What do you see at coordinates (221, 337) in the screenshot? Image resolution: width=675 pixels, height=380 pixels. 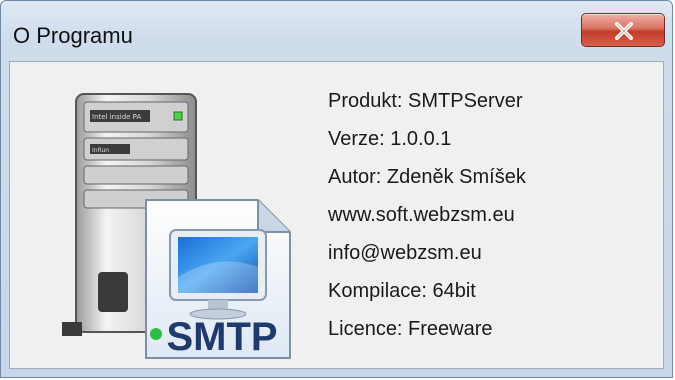 I see `smtp-badge-text: SMTP` at bounding box center [221, 337].